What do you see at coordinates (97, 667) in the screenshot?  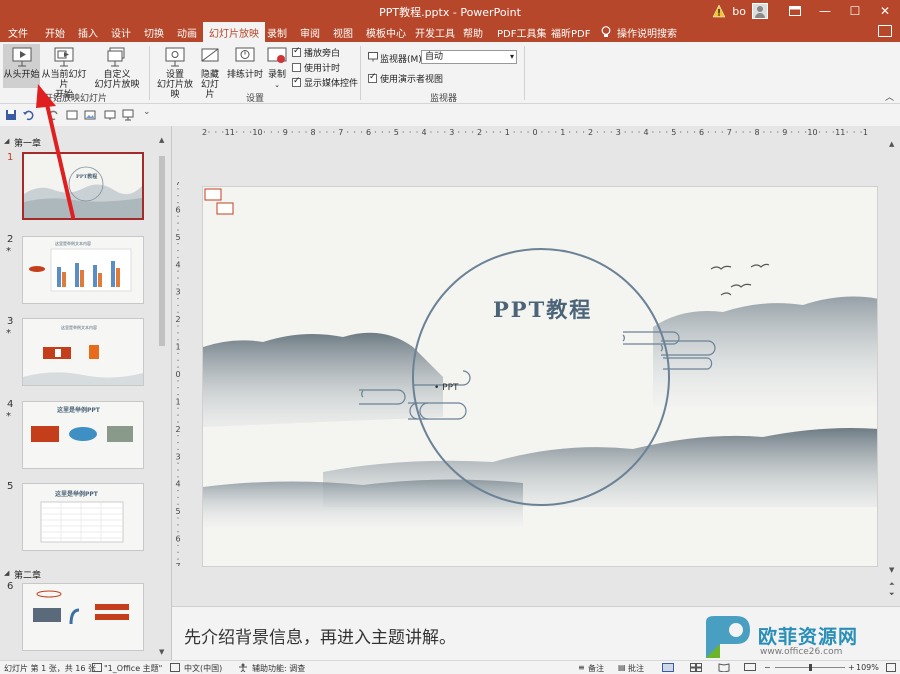 I see `spellcheck-icon` at bounding box center [97, 667].